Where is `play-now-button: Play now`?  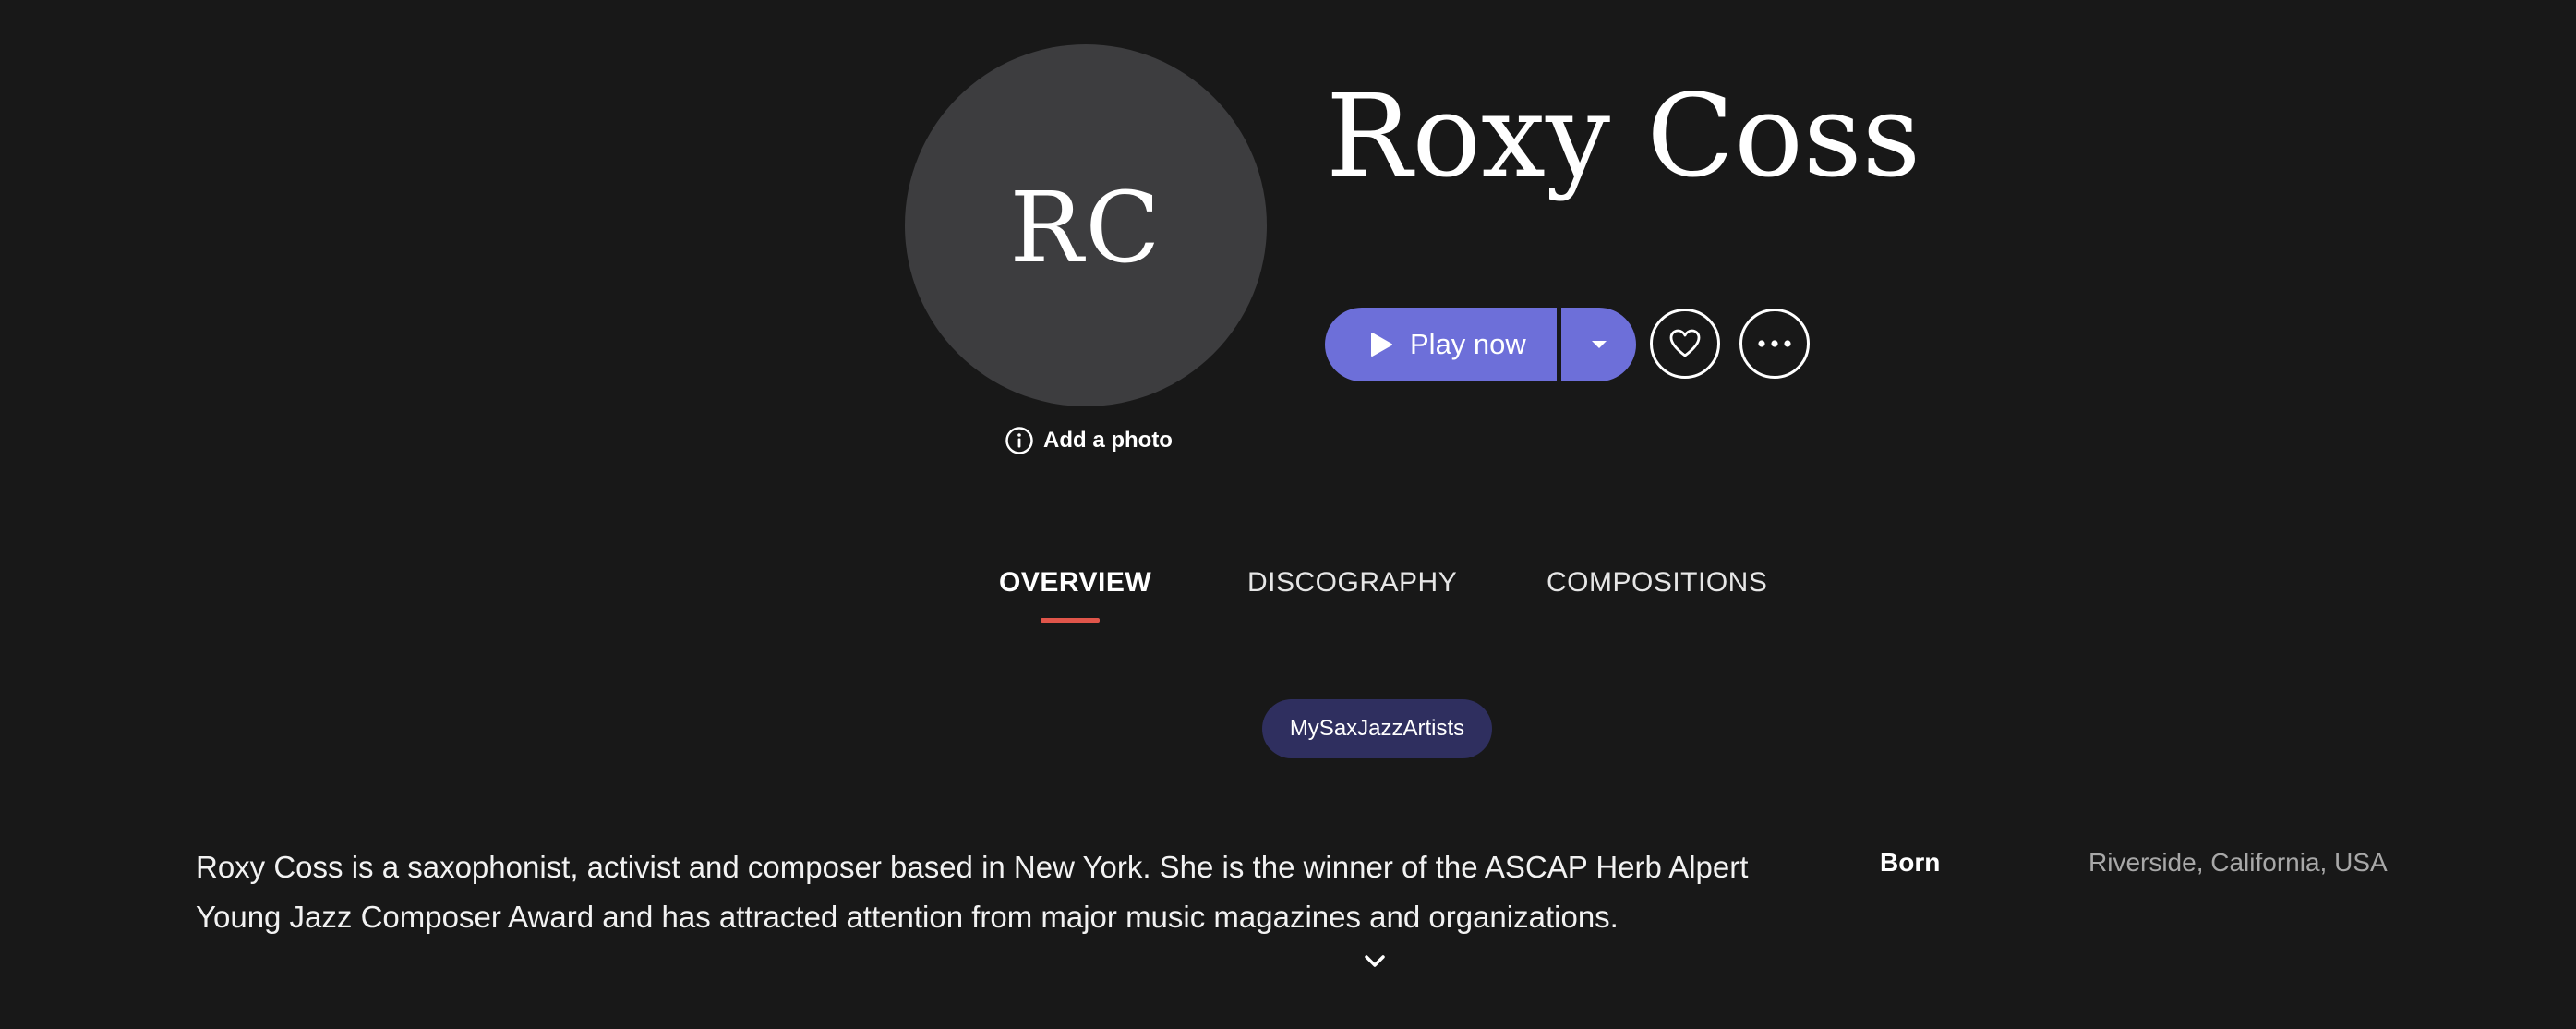
play-now-button: Play now is located at coordinates (1441, 344).